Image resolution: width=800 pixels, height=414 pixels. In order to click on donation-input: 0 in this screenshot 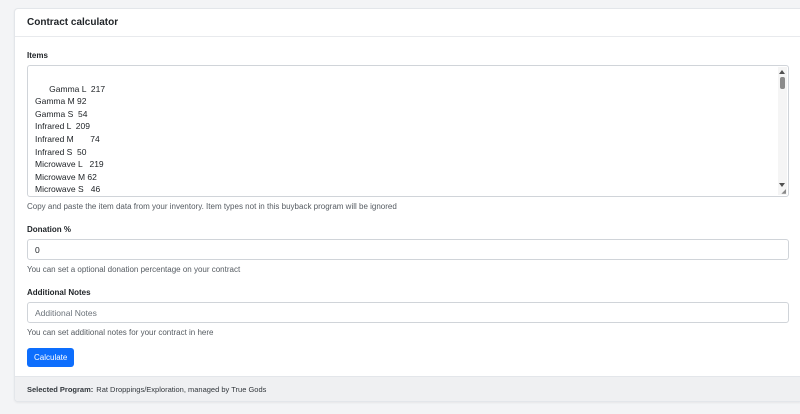, I will do `click(408, 249)`.